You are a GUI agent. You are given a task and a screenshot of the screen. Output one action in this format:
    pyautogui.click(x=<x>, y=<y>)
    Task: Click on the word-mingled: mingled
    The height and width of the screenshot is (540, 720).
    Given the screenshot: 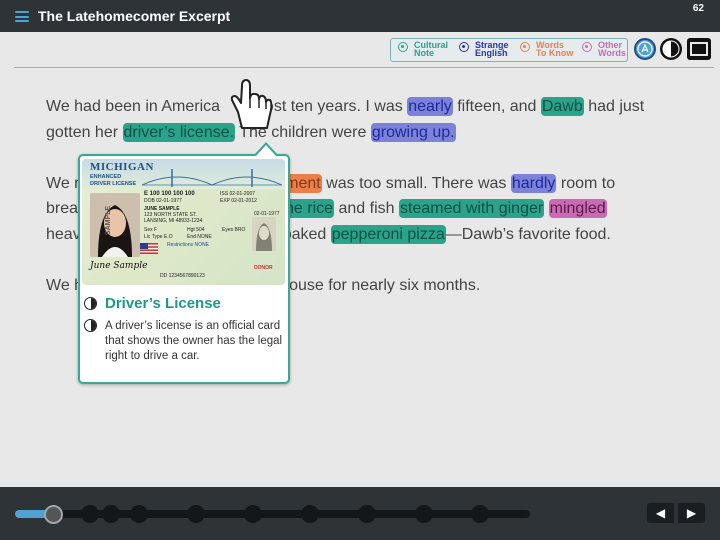 What is the action you would take?
    pyautogui.click(x=577, y=208)
    